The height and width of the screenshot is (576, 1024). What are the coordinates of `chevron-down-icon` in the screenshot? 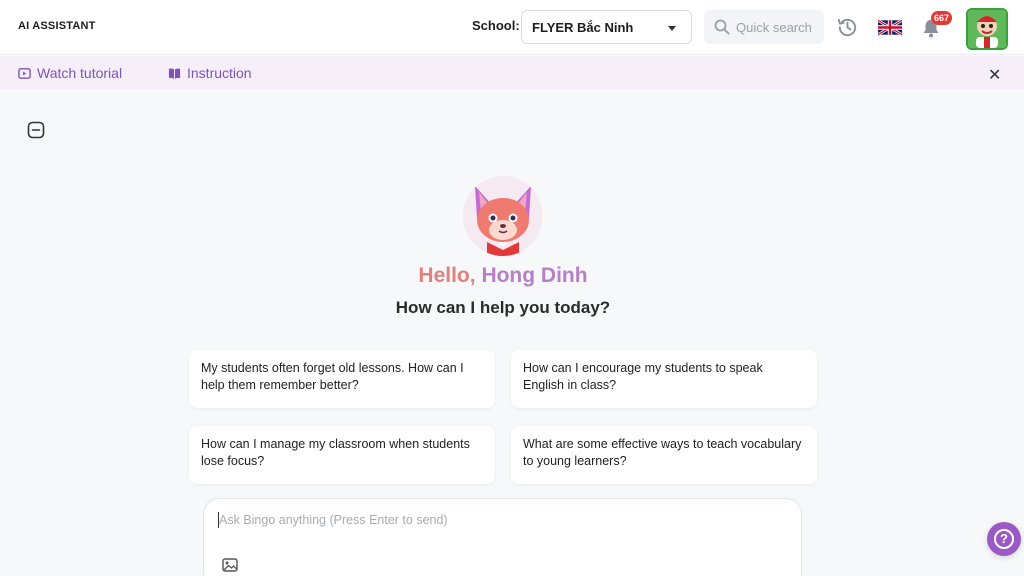 It's located at (672, 28).